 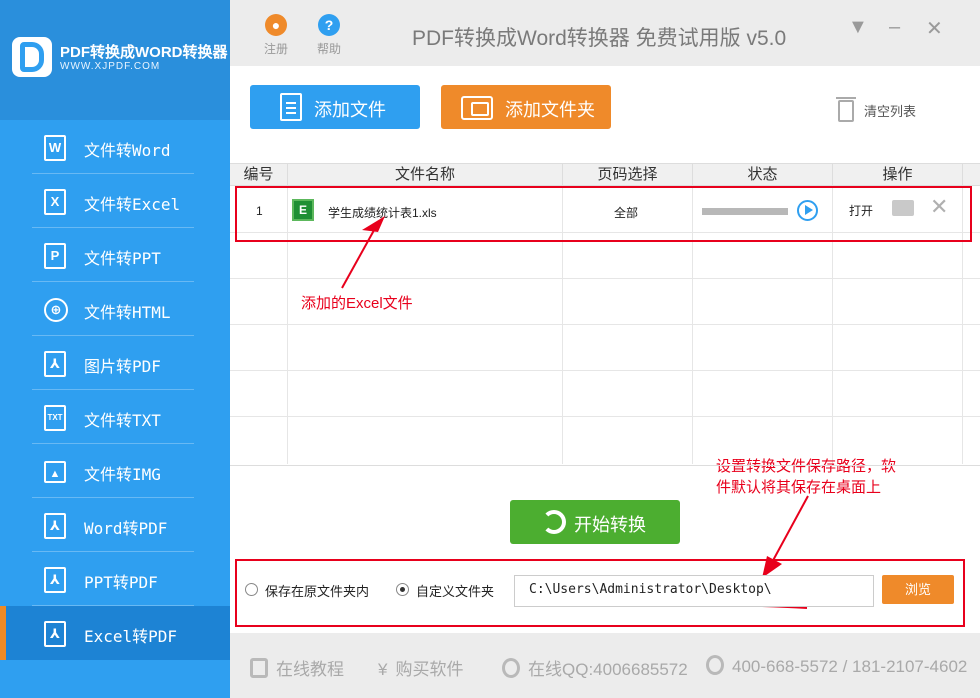 What do you see at coordinates (32, 57) in the screenshot?
I see `app-logo-icon` at bounding box center [32, 57].